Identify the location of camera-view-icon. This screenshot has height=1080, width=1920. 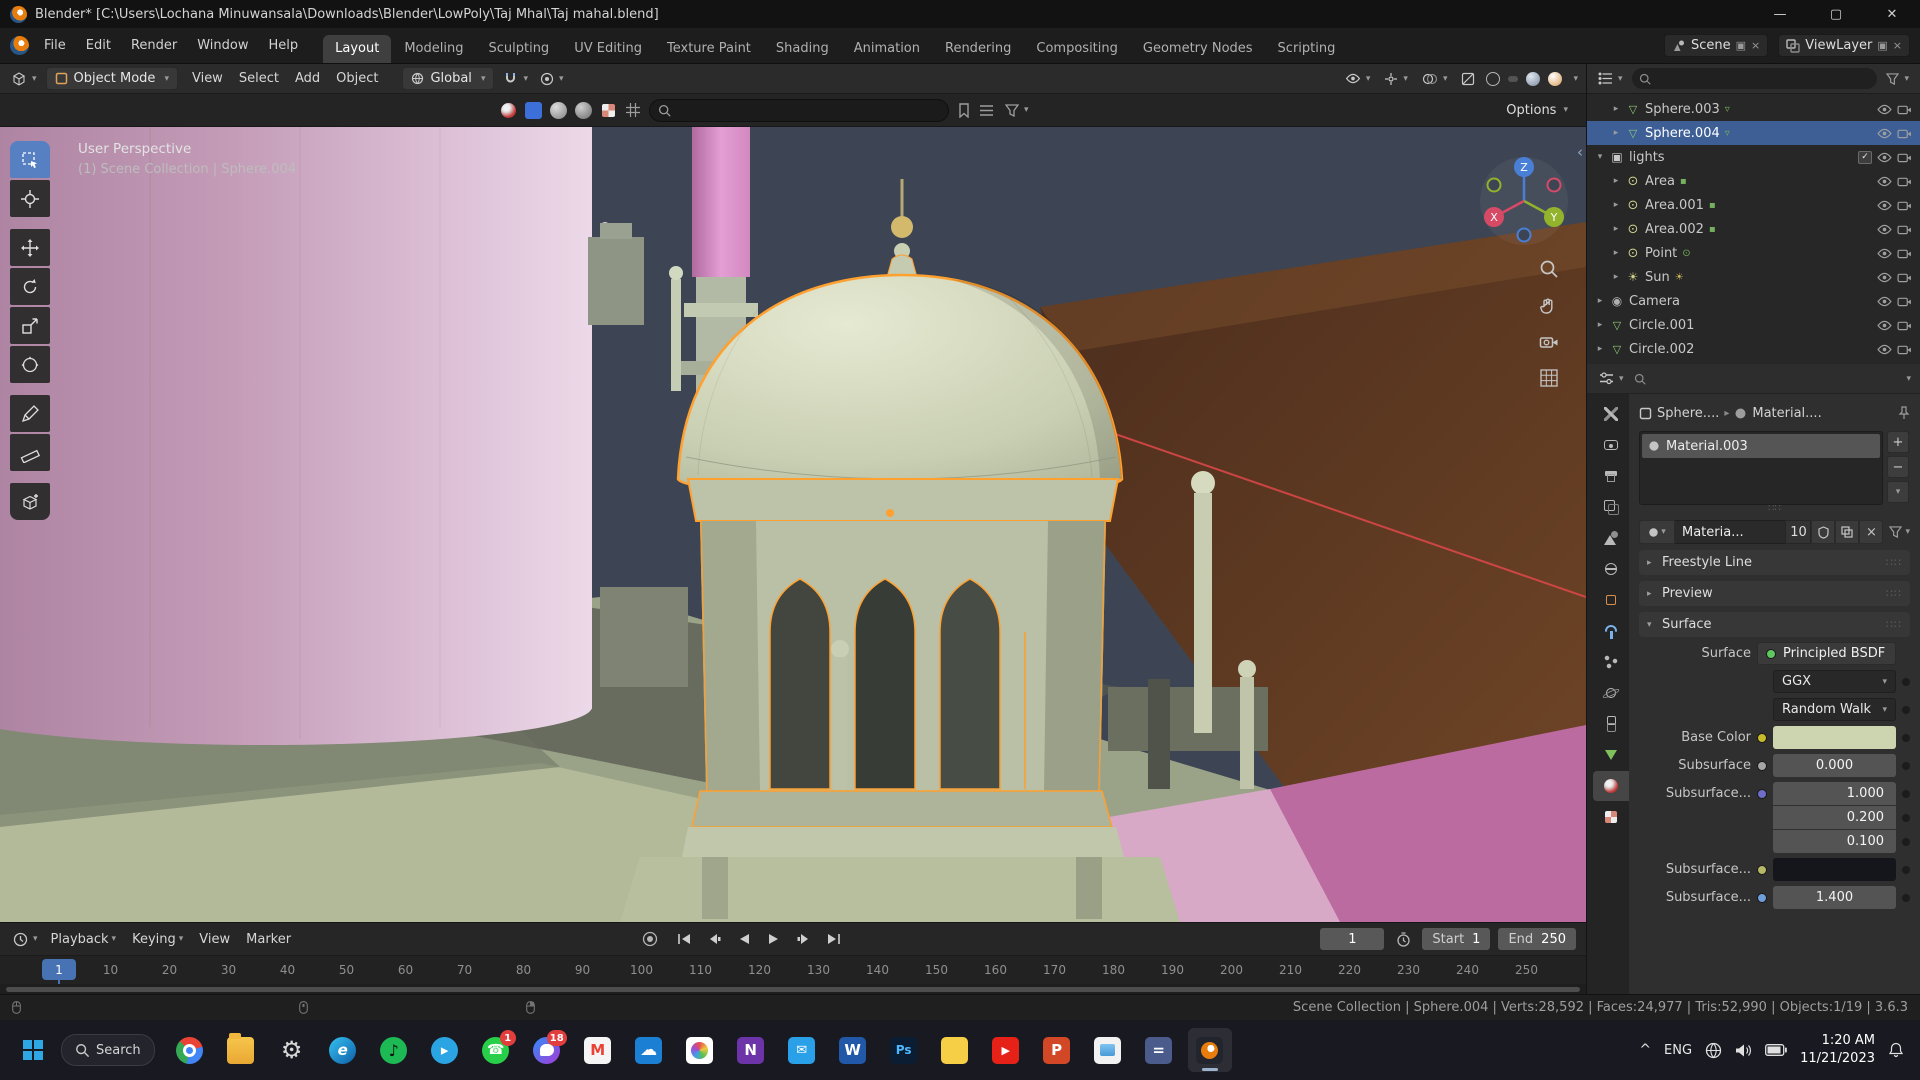
(1549, 342).